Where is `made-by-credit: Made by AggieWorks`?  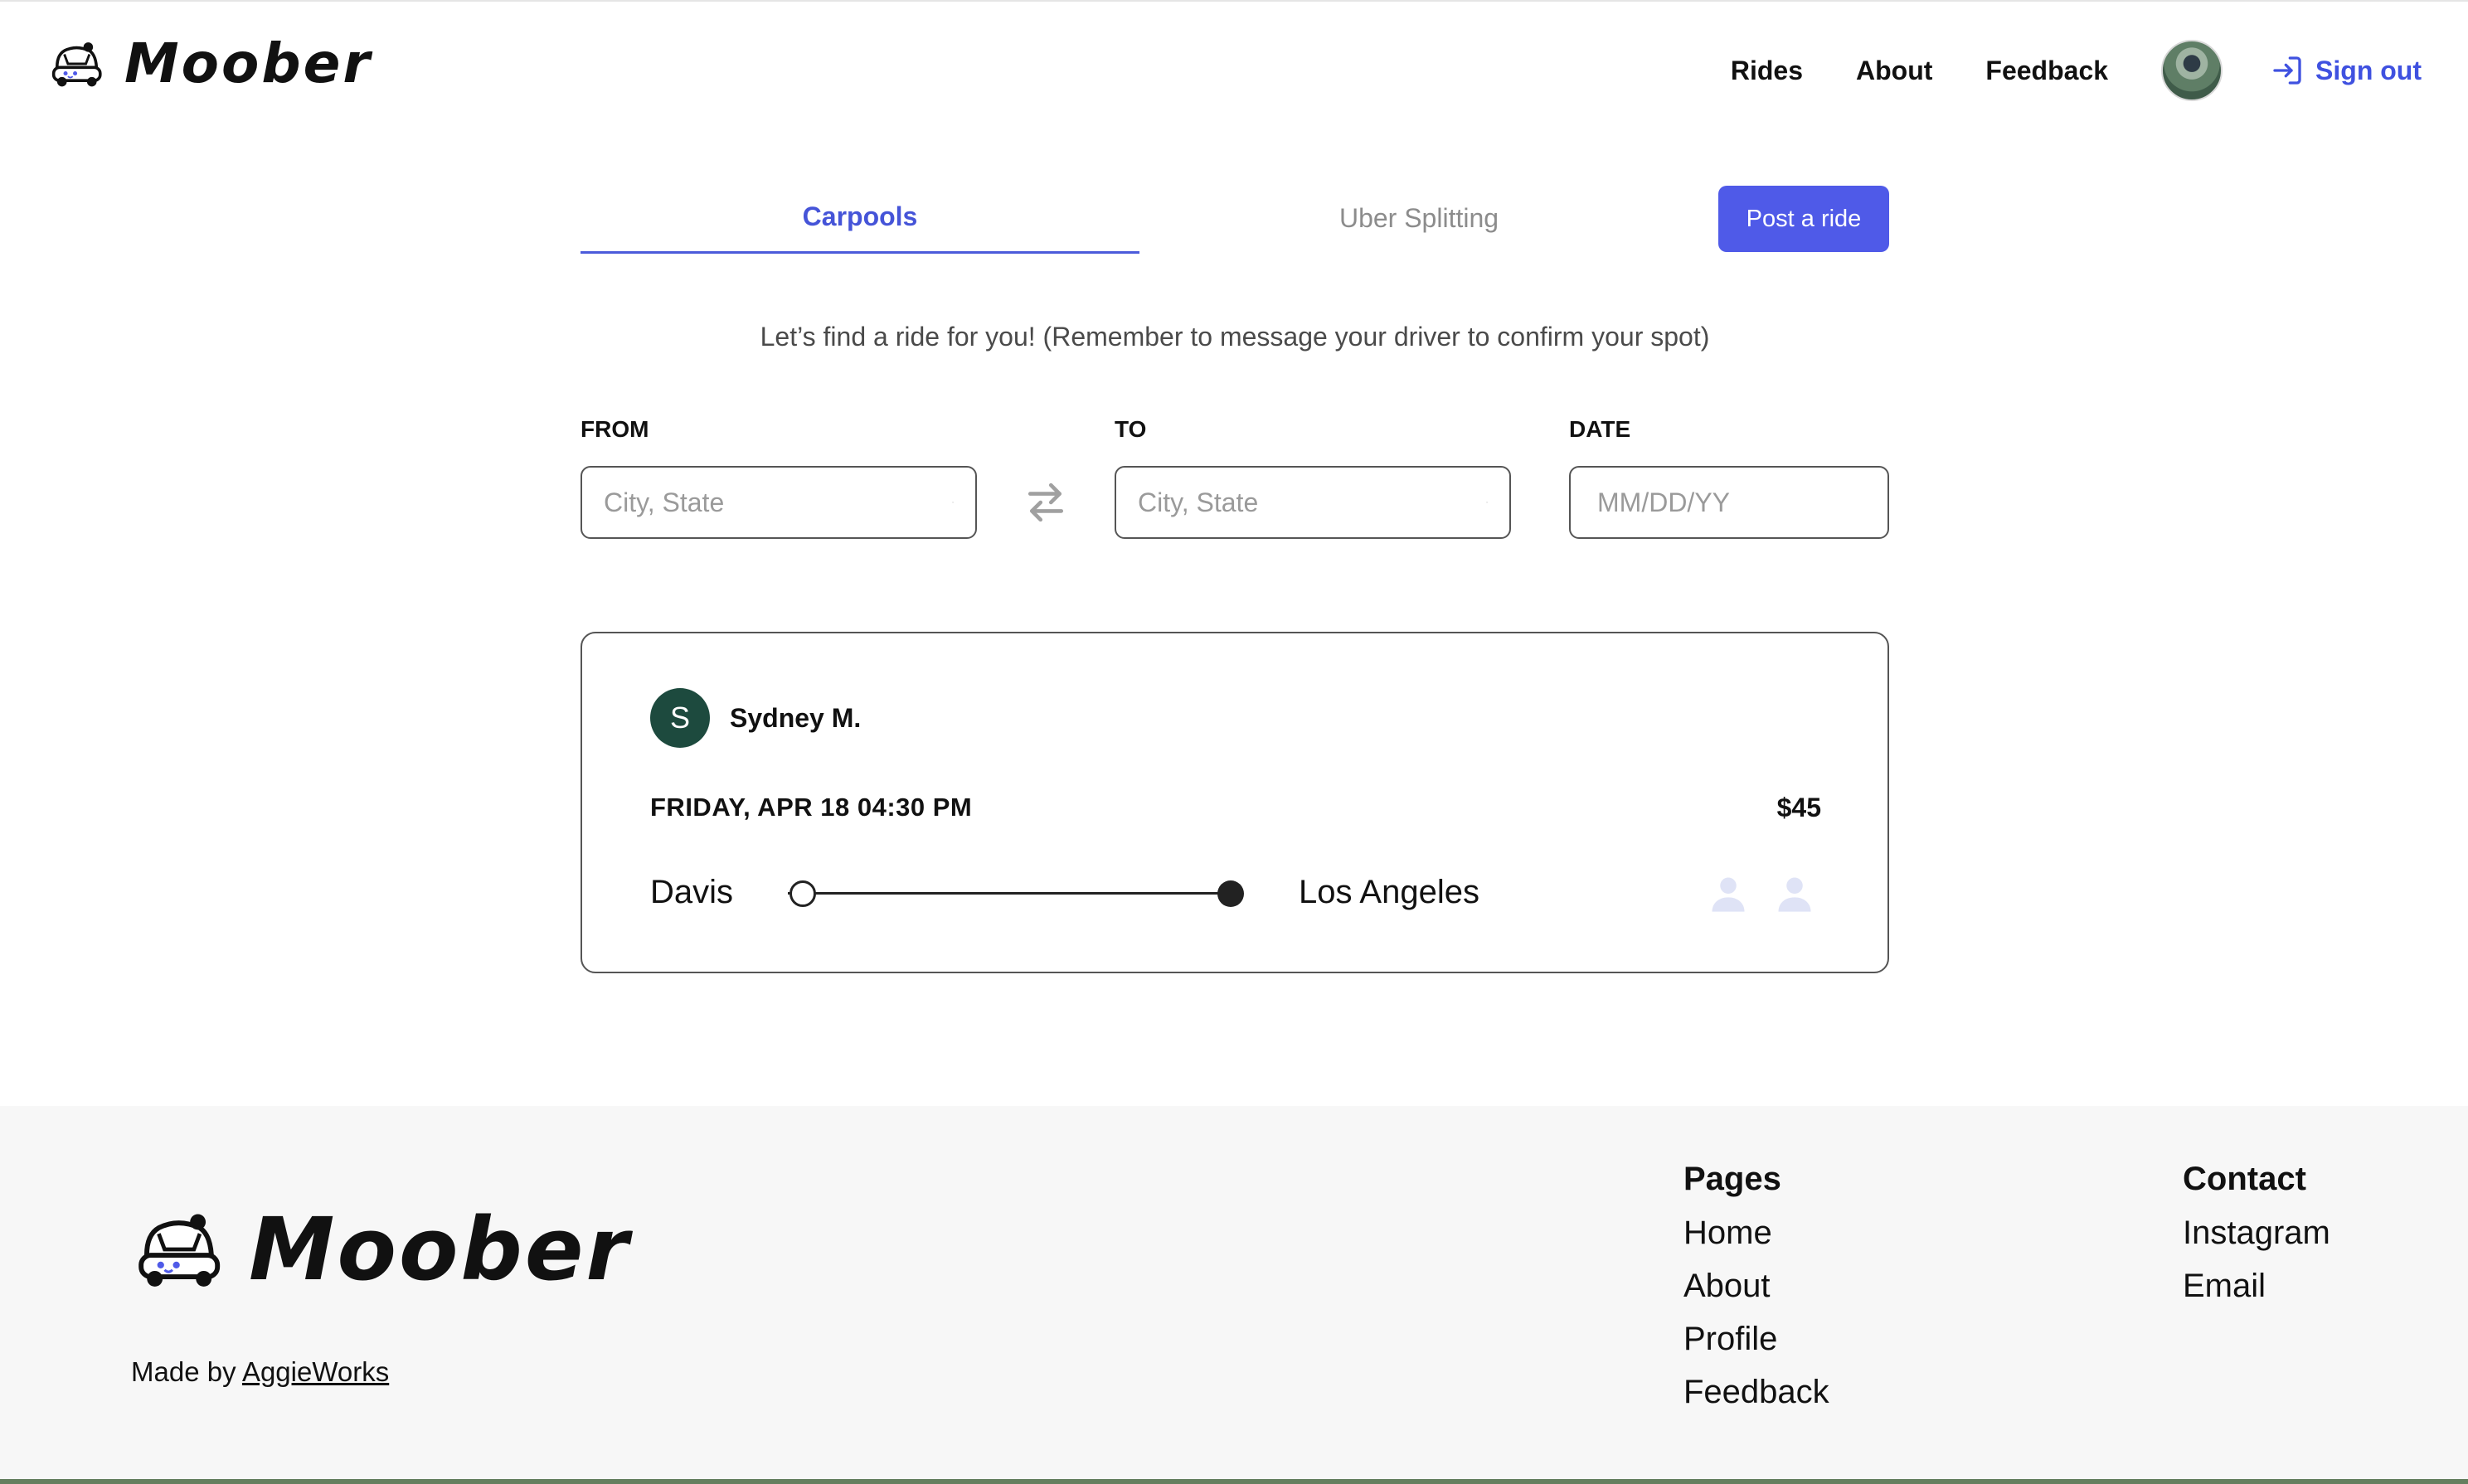 made-by-credit: Made by AggieWorks is located at coordinates (260, 1372).